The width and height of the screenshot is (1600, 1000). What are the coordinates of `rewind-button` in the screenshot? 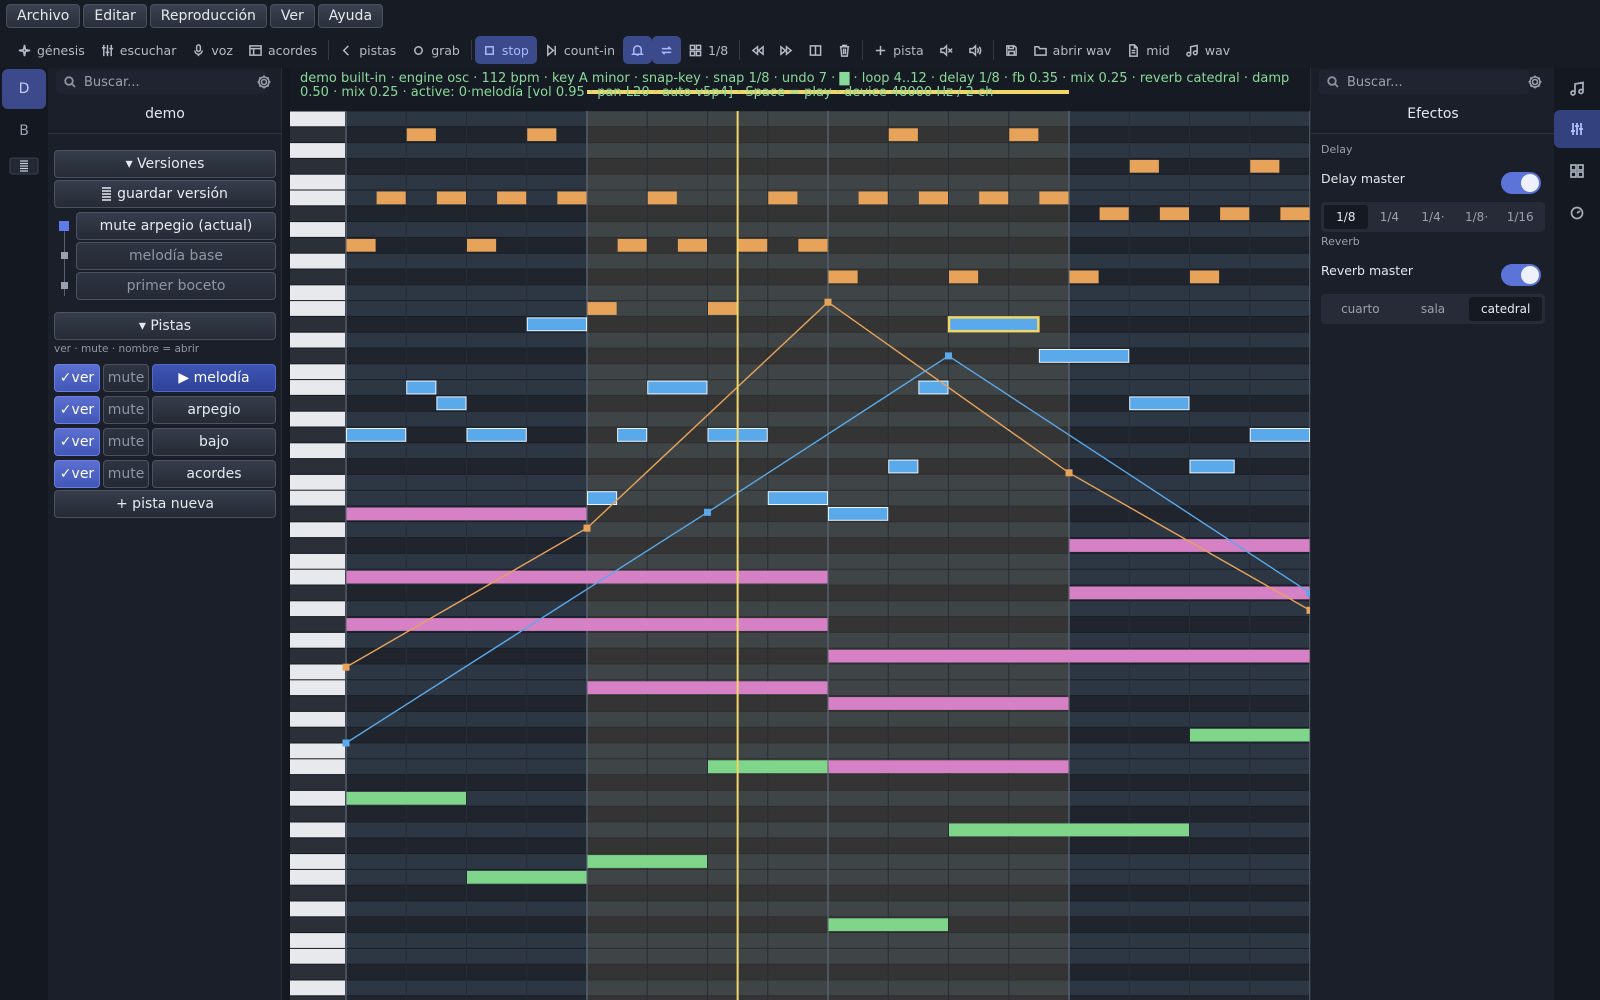 It's located at (757, 50).